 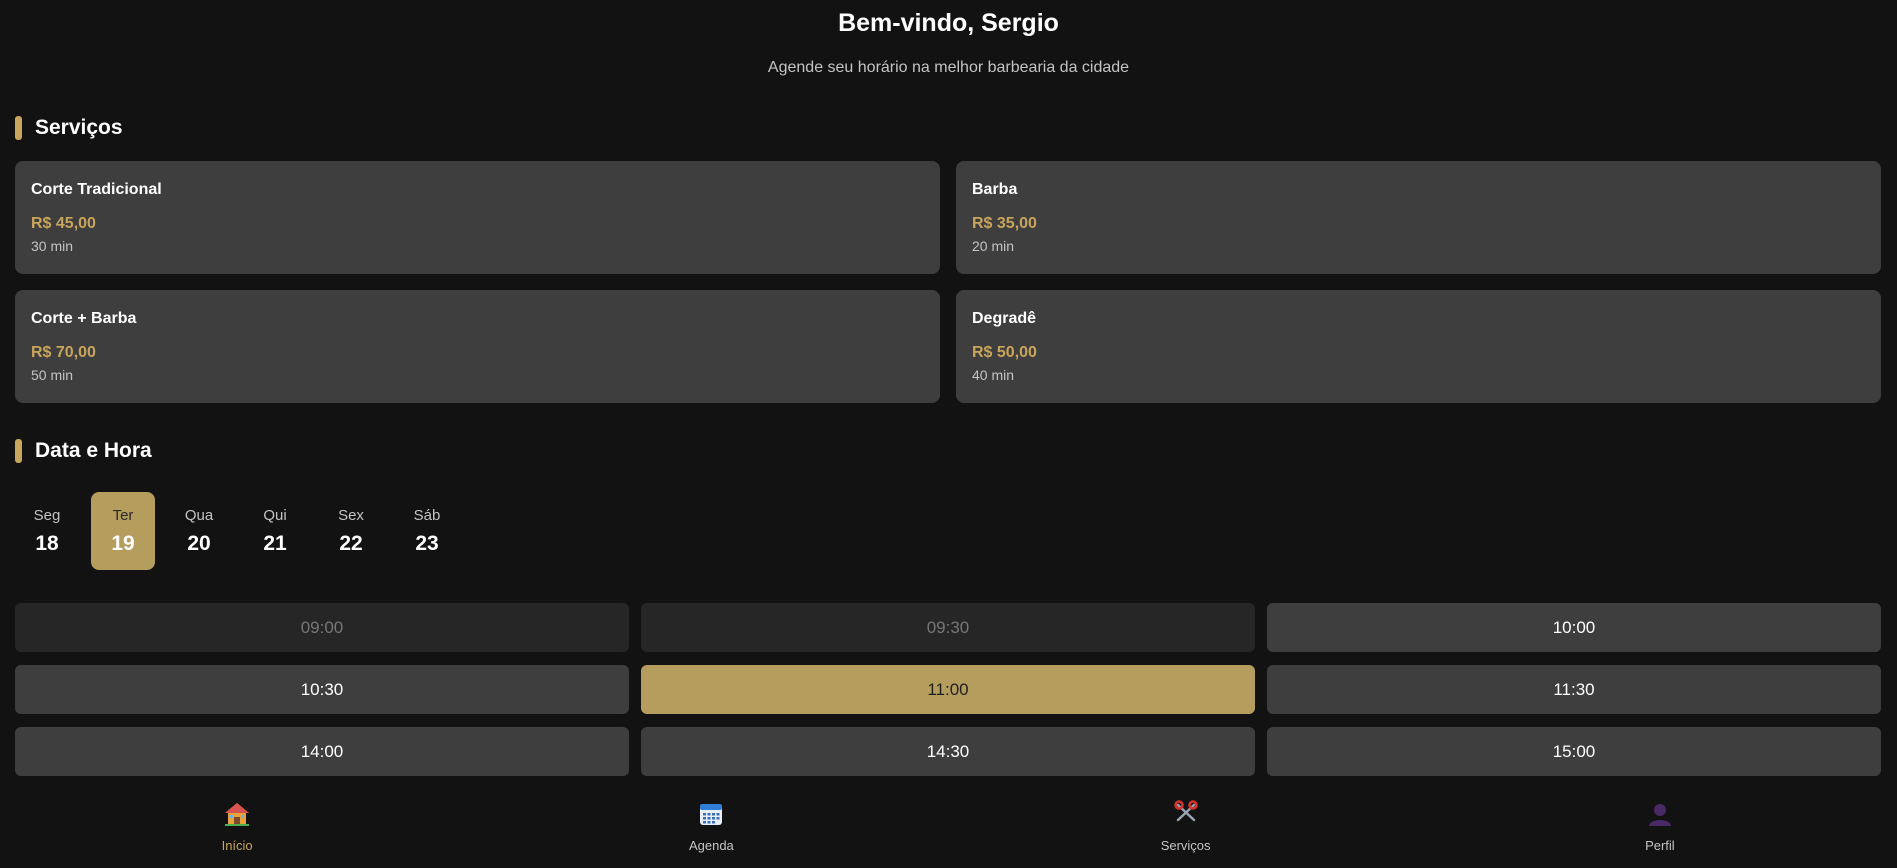 I want to click on services-section-title: Serviços, so click(x=69, y=128).